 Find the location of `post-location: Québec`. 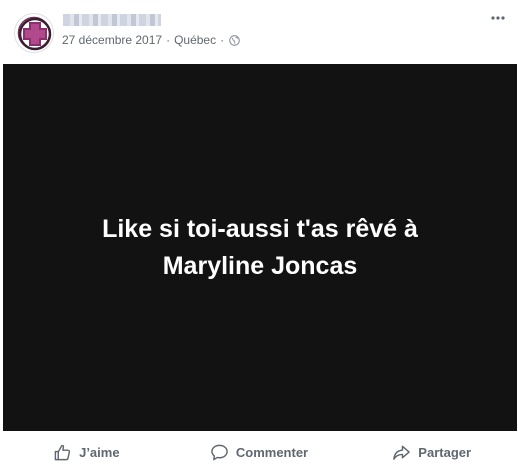

post-location: Québec is located at coordinates (195, 40).